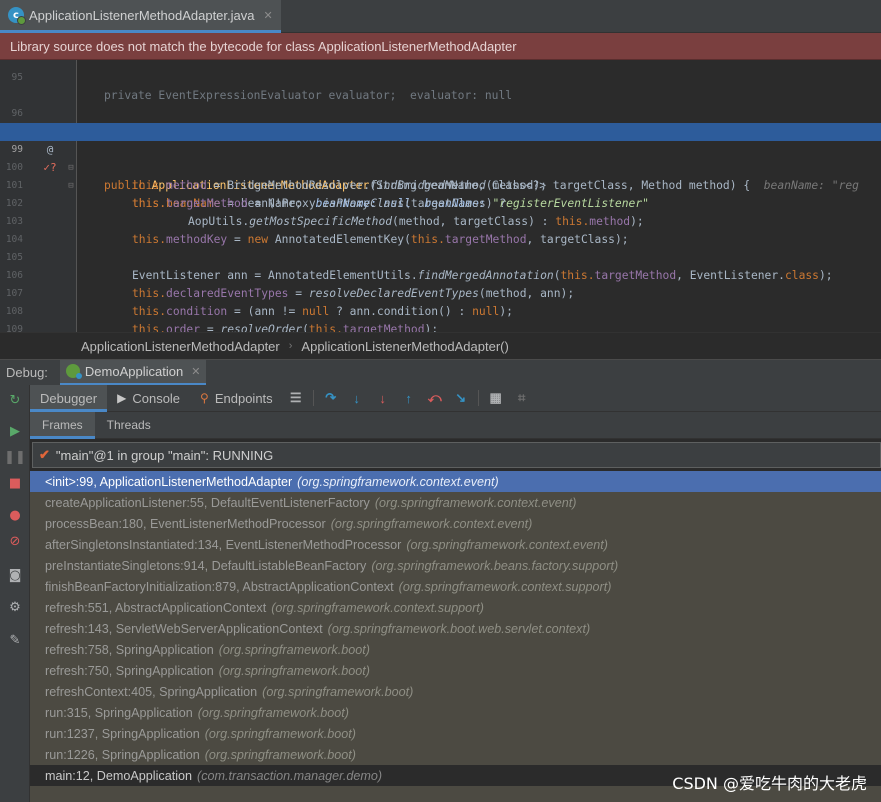 The image size is (881, 802). I want to click on force-step-into-icon: ↓, so click(383, 398).